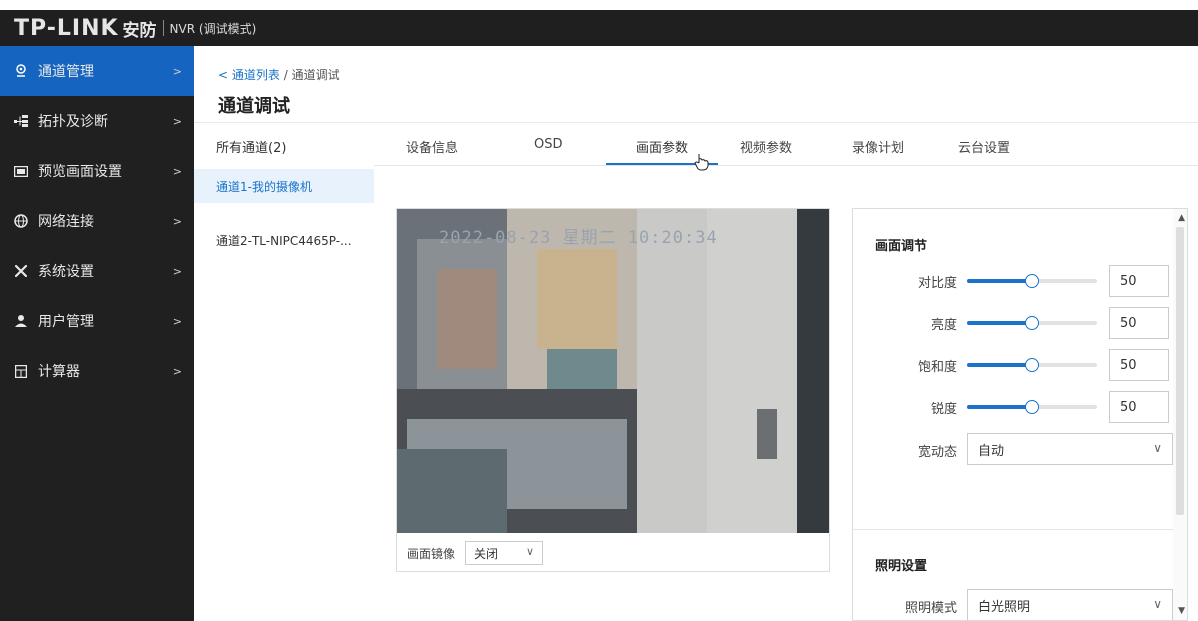  What do you see at coordinates (1139, 323) in the screenshot?
I see `brightness-value-input: 50` at bounding box center [1139, 323].